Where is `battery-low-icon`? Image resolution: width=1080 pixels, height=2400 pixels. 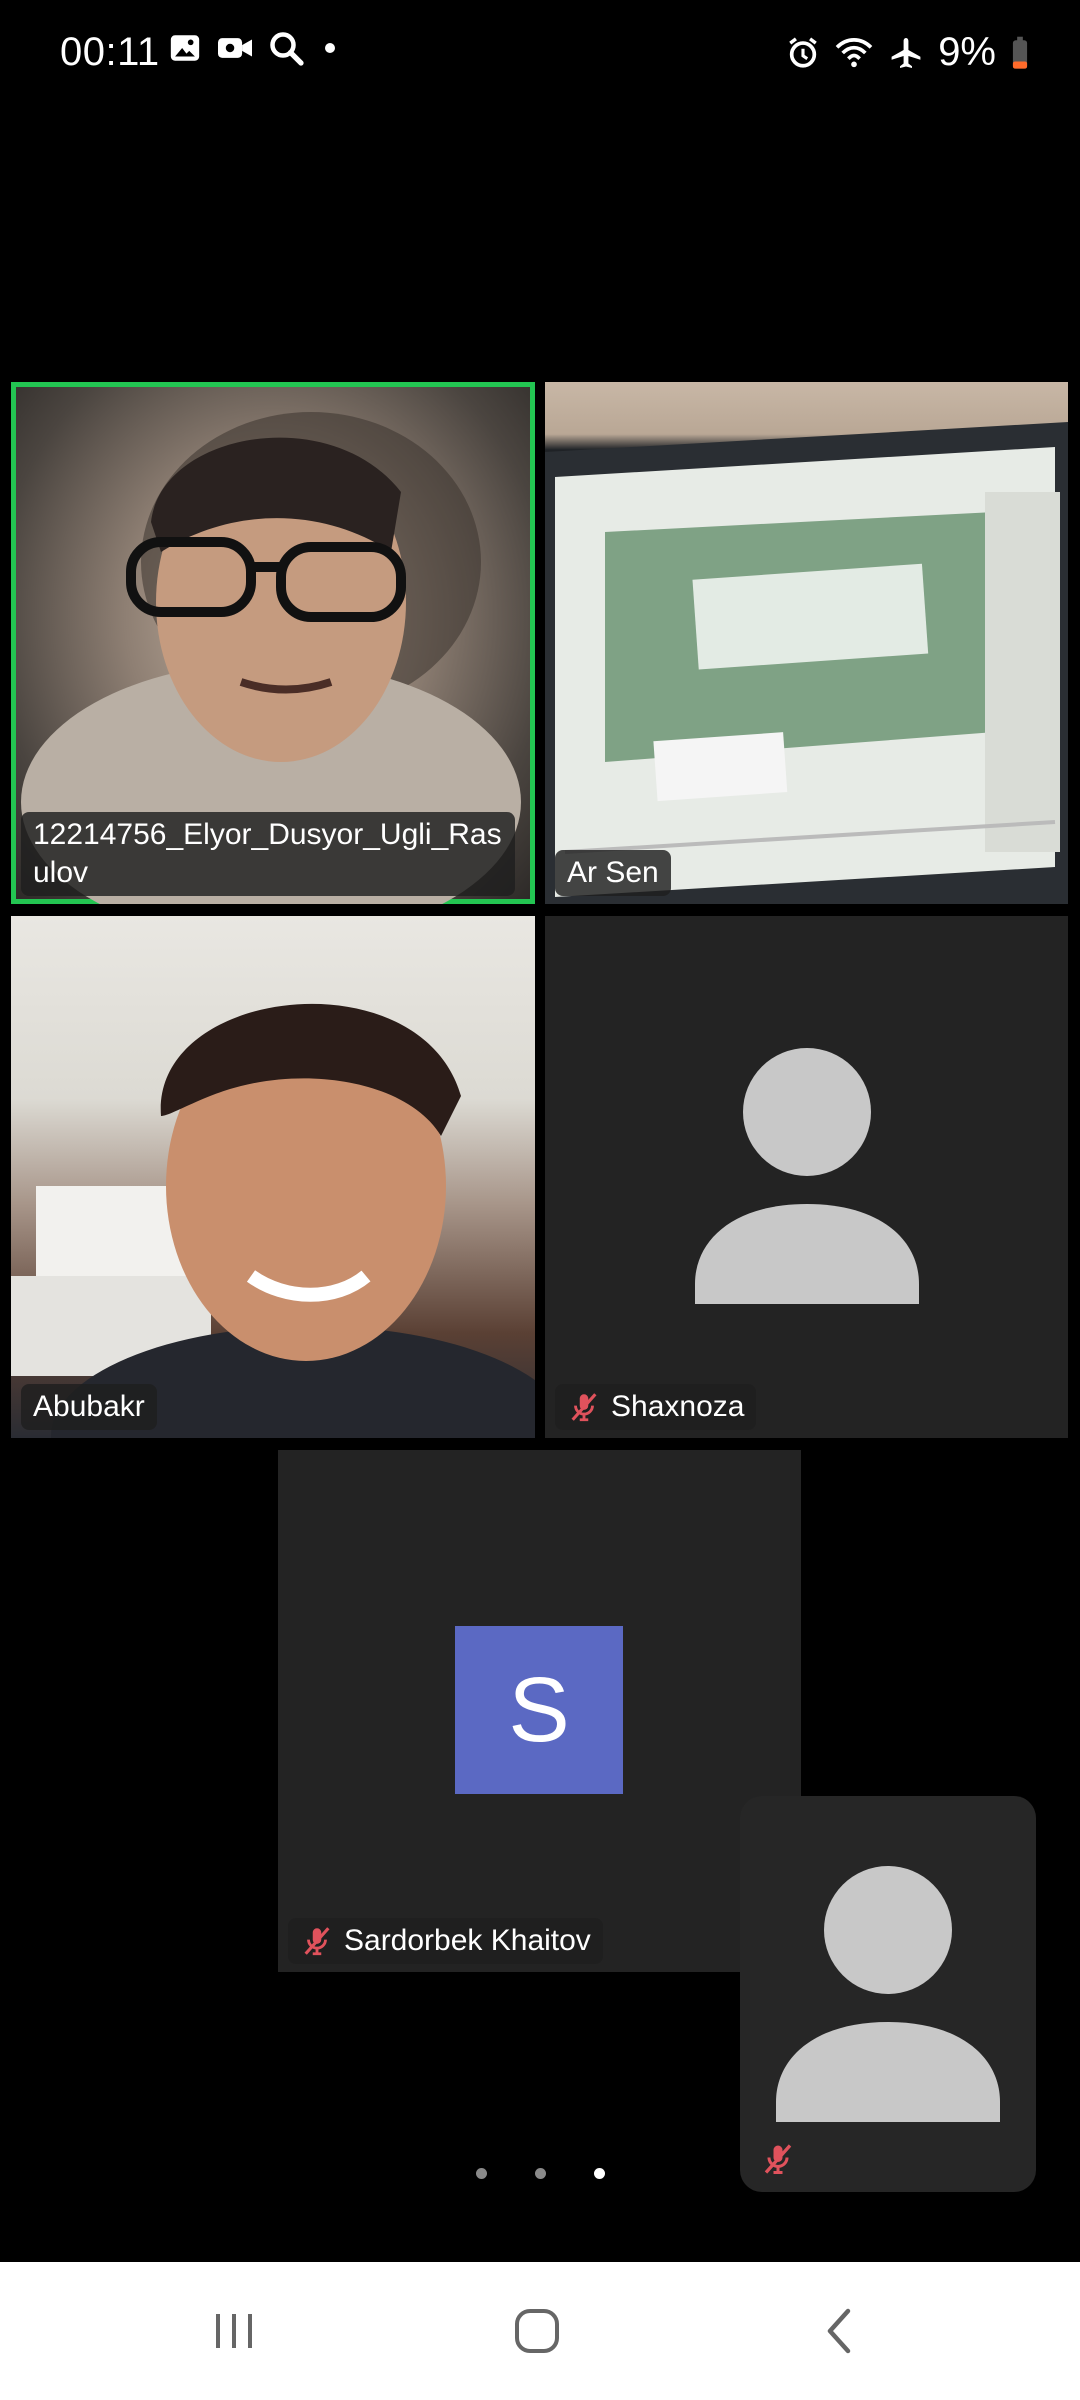 battery-low-icon is located at coordinates (1020, 53).